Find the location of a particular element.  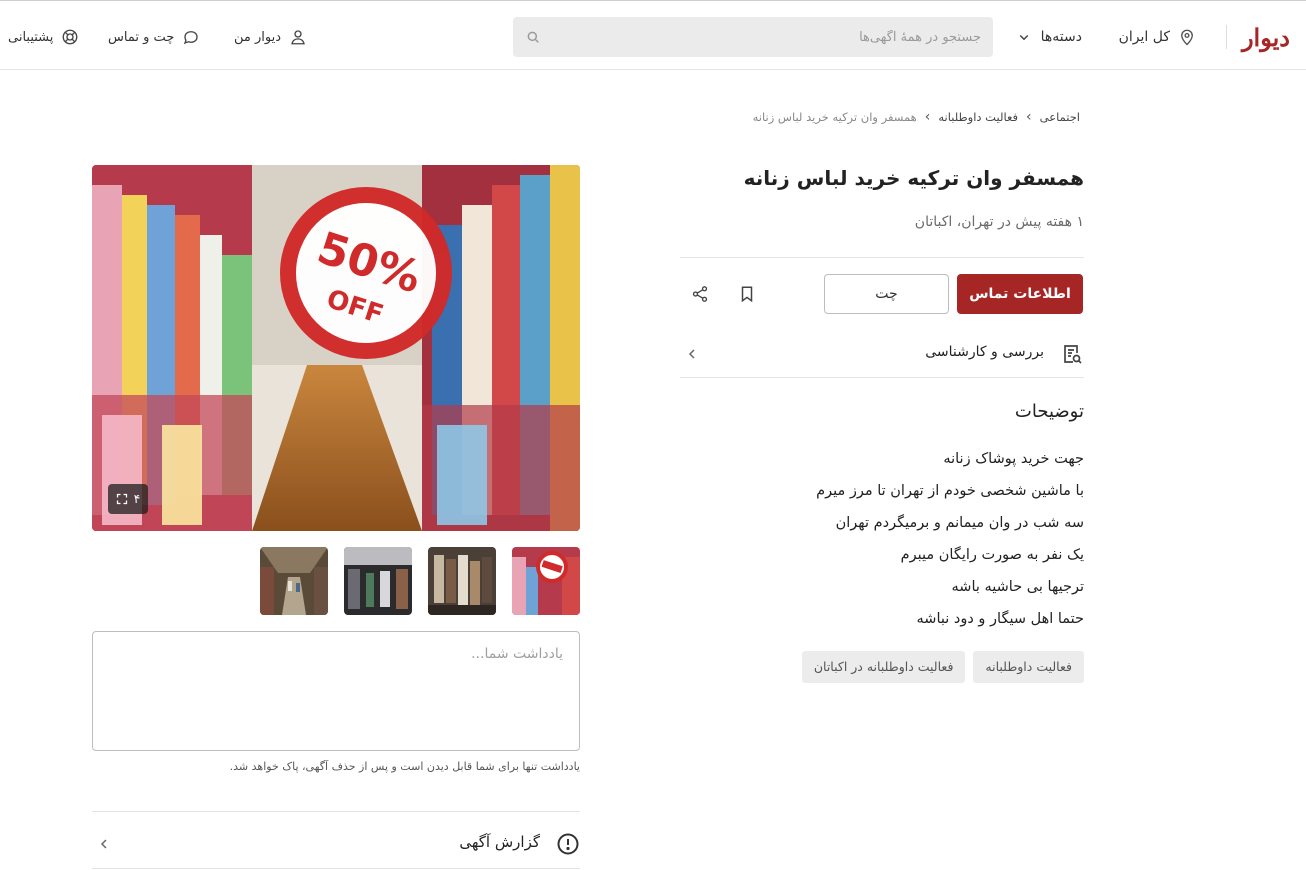

my-divar-link: دیوار من is located at coordinates (270, 37).